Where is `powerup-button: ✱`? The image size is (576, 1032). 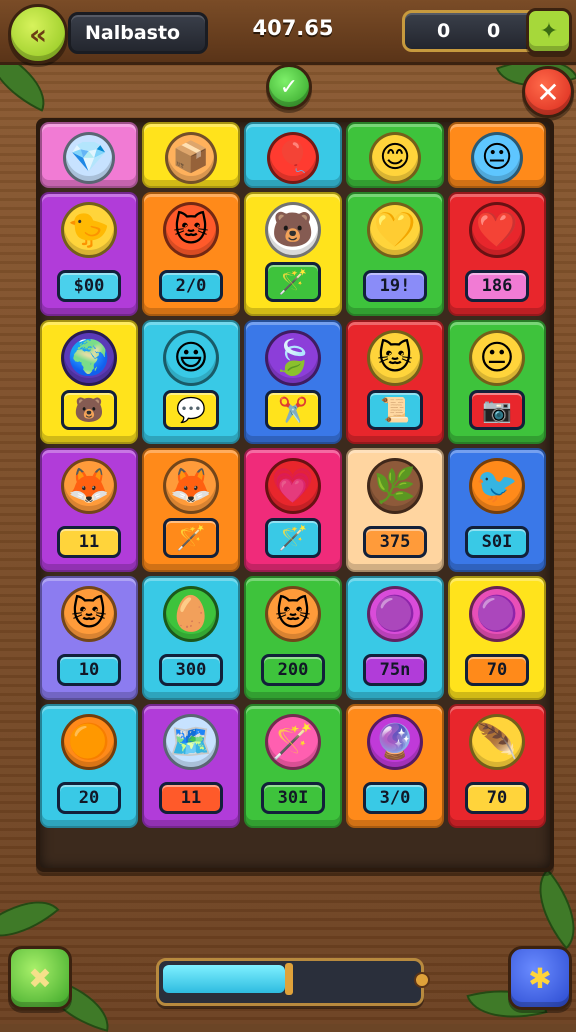 powerup-button: ✱ is located at coordinates (540, 978).